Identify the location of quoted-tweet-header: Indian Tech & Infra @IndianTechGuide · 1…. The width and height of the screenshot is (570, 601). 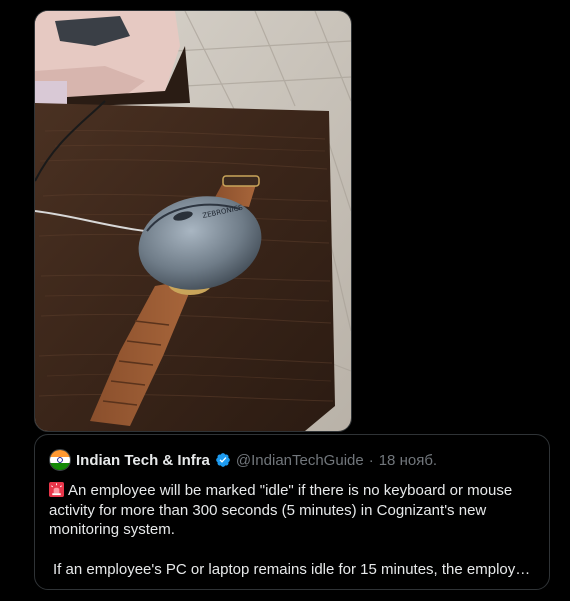
(243, 460).